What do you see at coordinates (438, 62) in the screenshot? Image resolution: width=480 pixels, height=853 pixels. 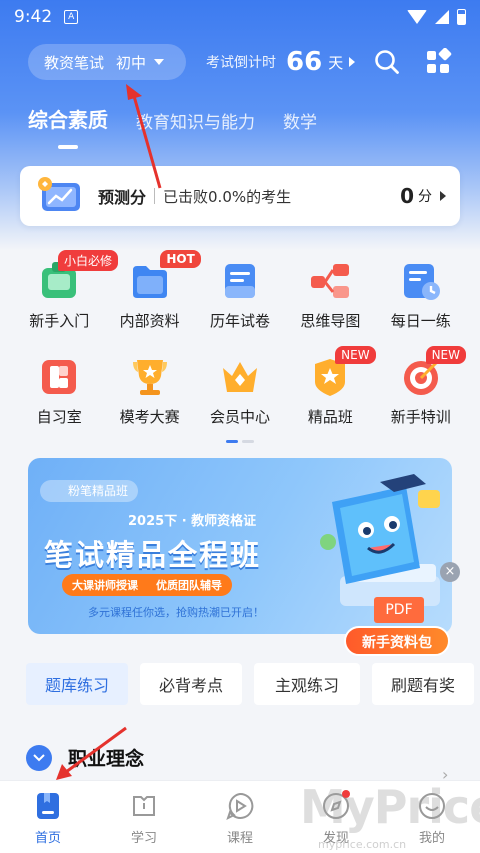 I see `apps-grid-icon` at bounding box center [438, 62].